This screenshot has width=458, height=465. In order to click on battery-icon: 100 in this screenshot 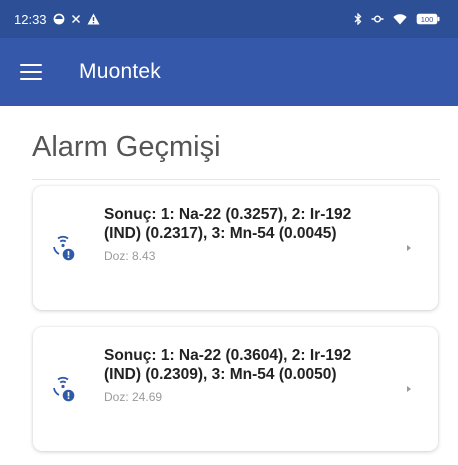, I will do `click(428, 19)`.